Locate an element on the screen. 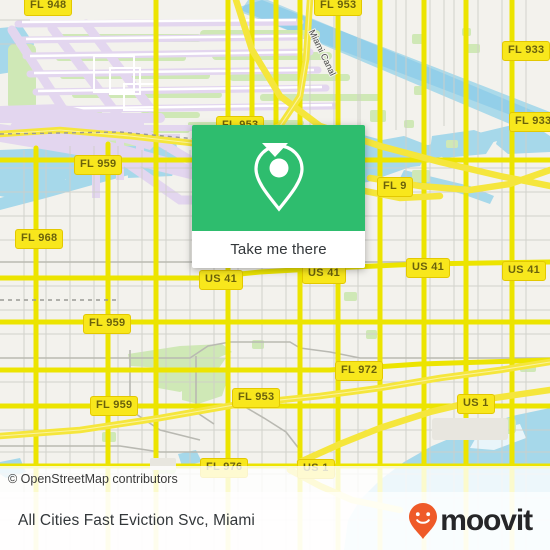  road-shield: FL 948 is located at coordinates (48, 8).